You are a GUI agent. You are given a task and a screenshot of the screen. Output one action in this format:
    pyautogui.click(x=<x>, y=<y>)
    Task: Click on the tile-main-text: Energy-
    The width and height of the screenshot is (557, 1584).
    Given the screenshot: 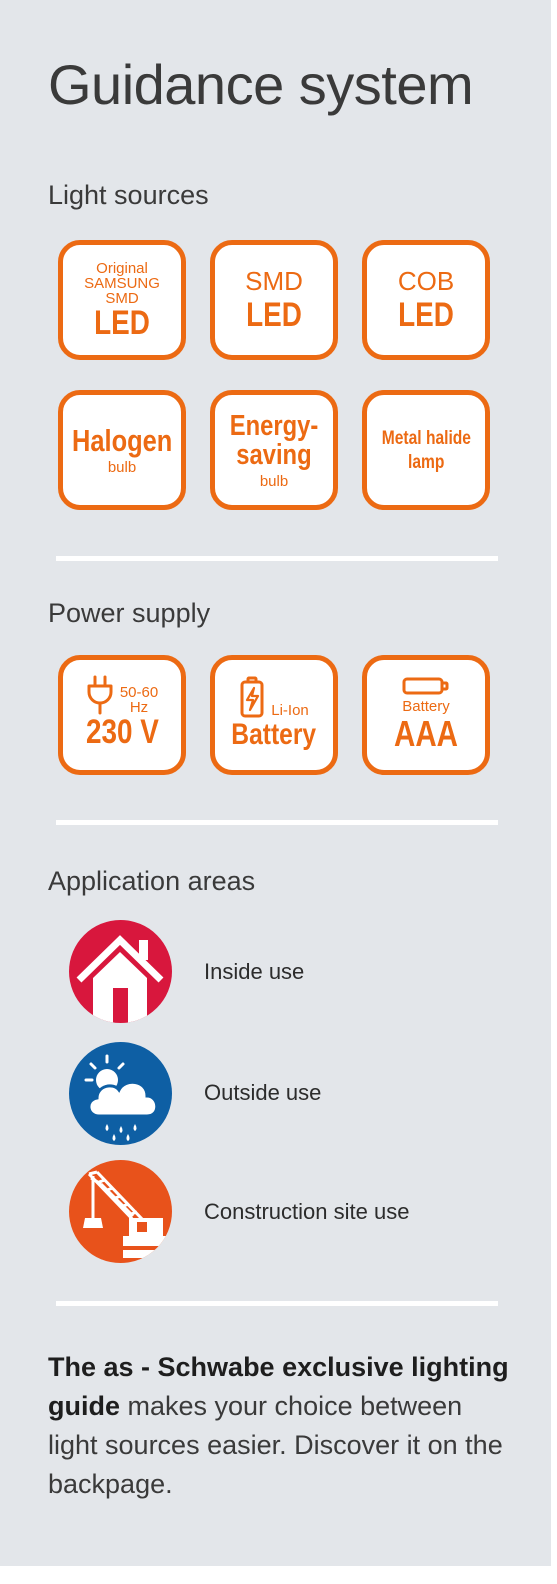 What is the action you would take?
    pyautogui.click(x=274, y=425)
    